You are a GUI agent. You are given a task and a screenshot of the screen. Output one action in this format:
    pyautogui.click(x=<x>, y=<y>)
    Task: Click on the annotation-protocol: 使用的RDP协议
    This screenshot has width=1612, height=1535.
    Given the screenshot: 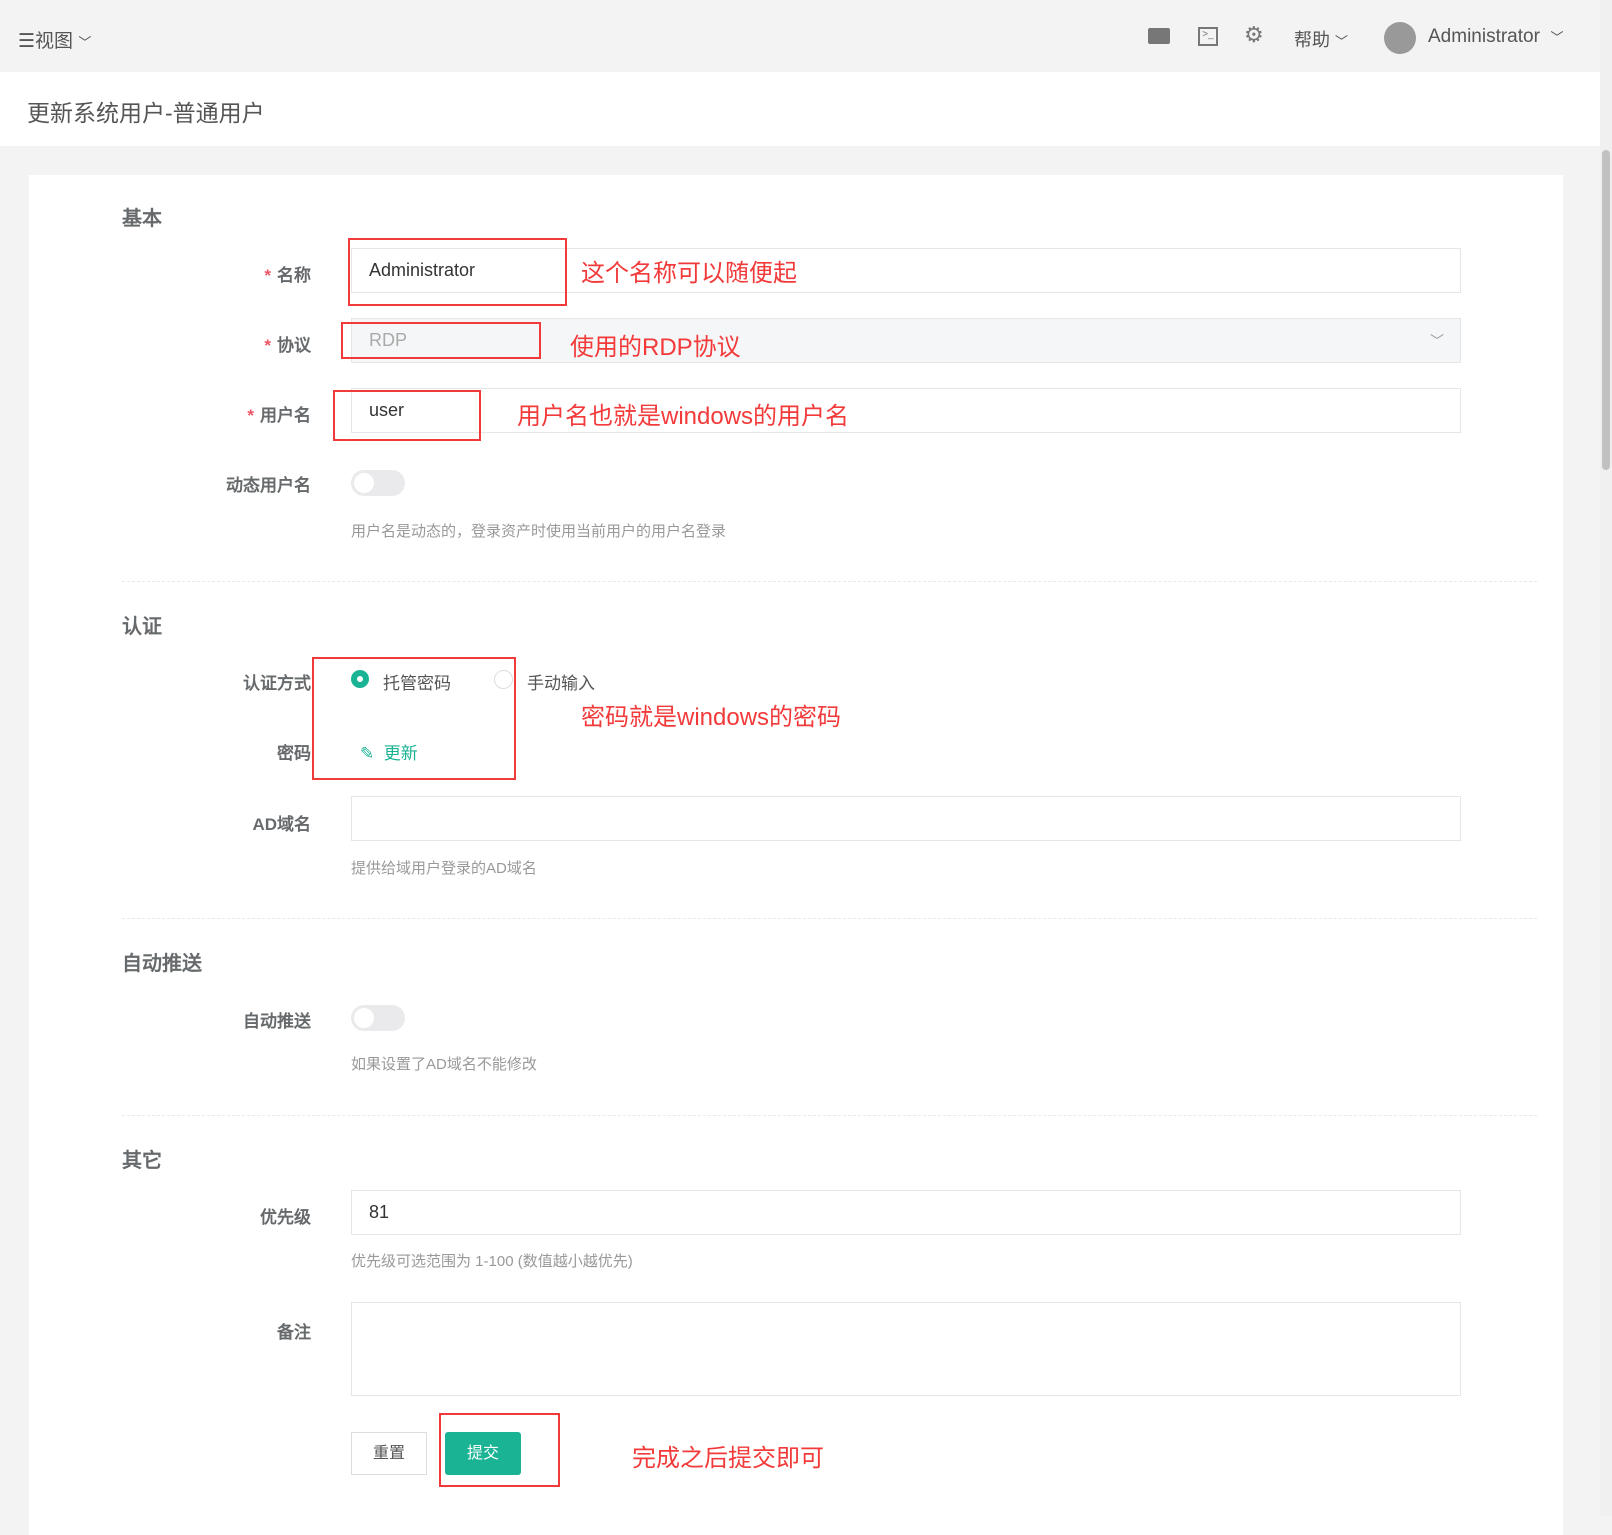 What is the action you would take?
    pyautogui.click(x=655, y=347)
    